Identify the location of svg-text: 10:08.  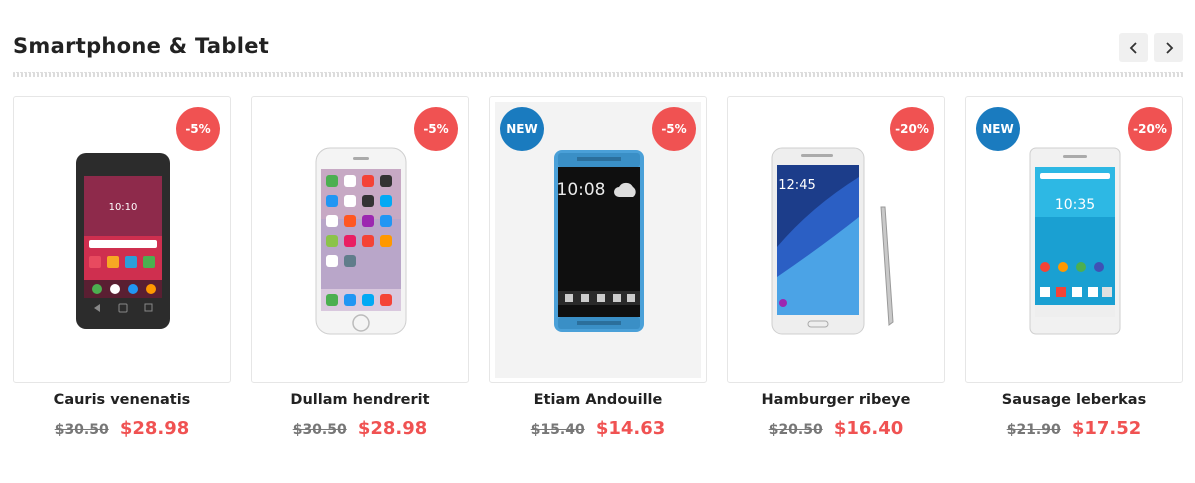
(581, 190).